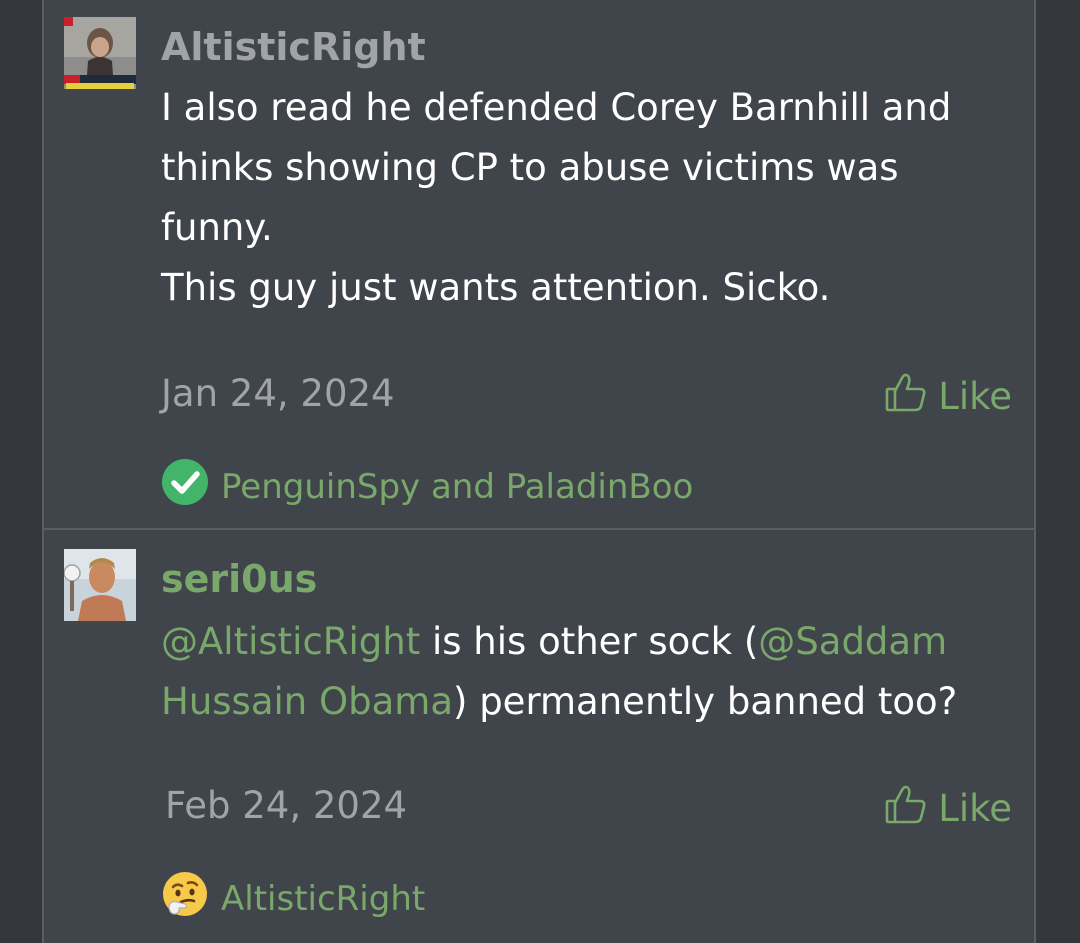  Describe the element at coordinates (307, 701) in the screenshot. I see `mention-link: Hussain Obama` at that location.